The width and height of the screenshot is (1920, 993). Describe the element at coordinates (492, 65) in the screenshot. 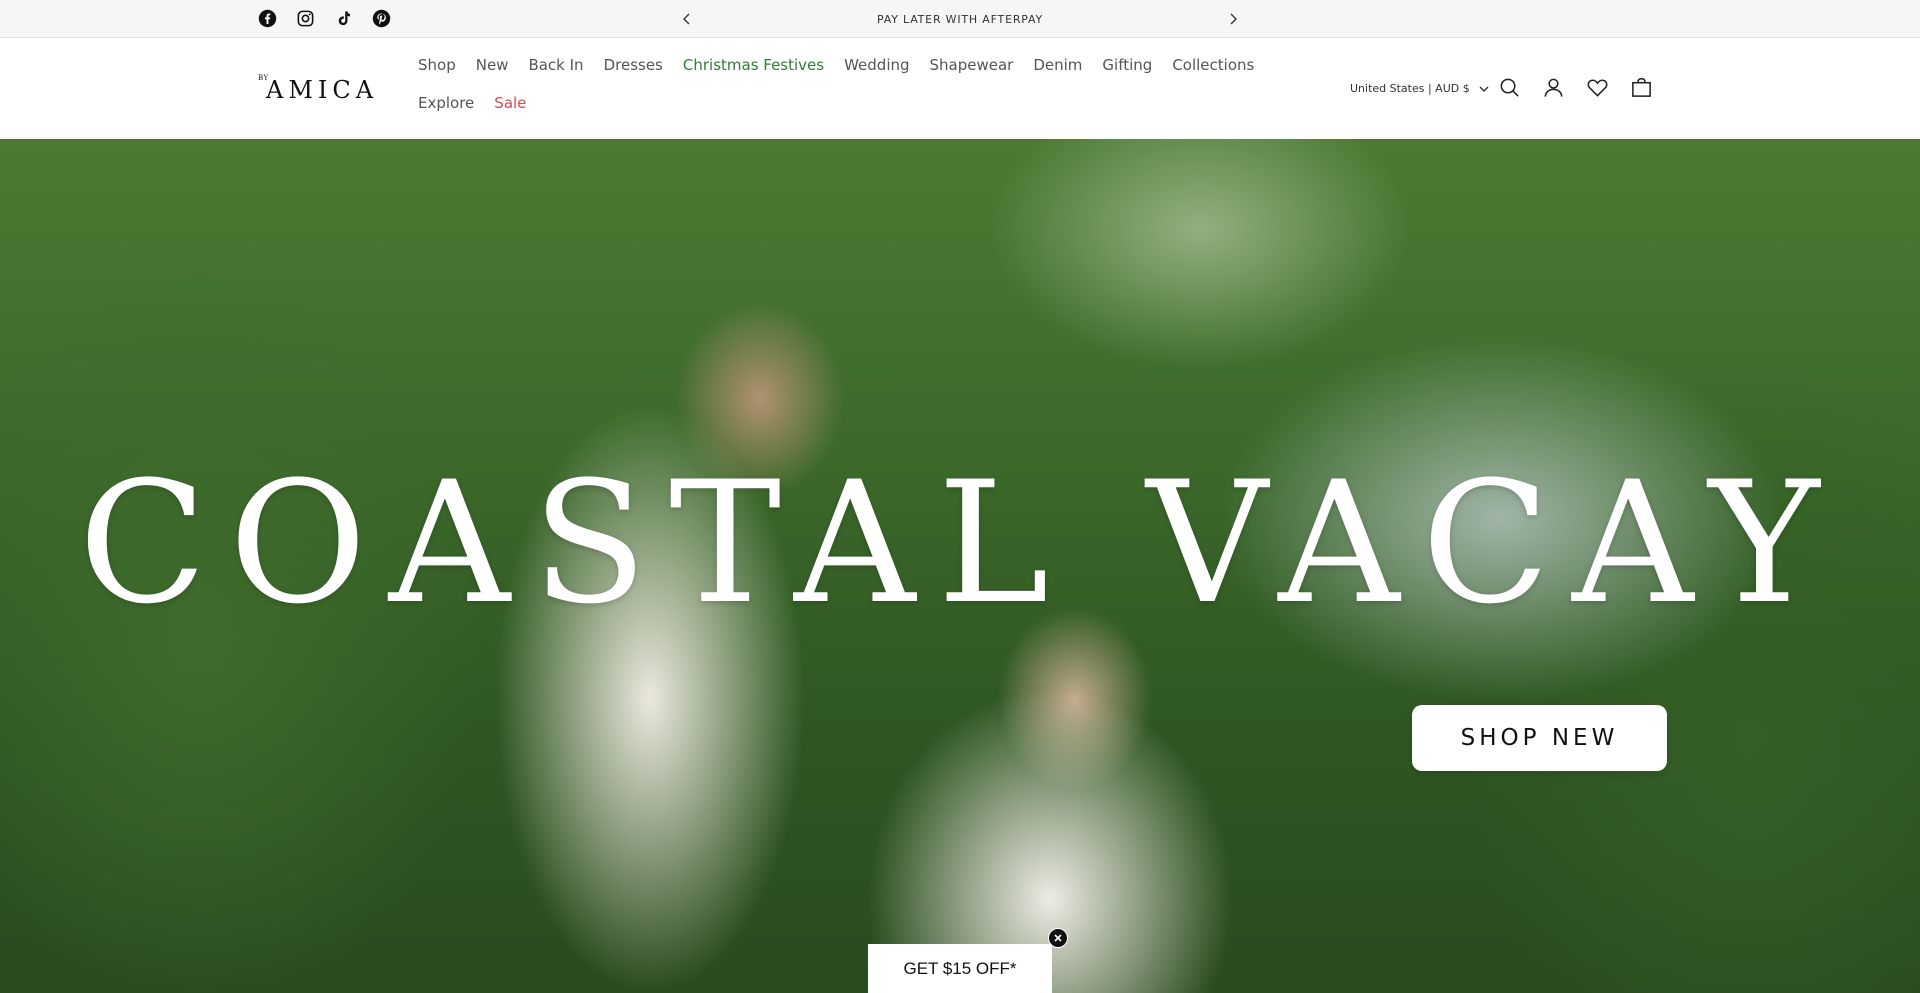

I see `nav-item-new: New` at that location.